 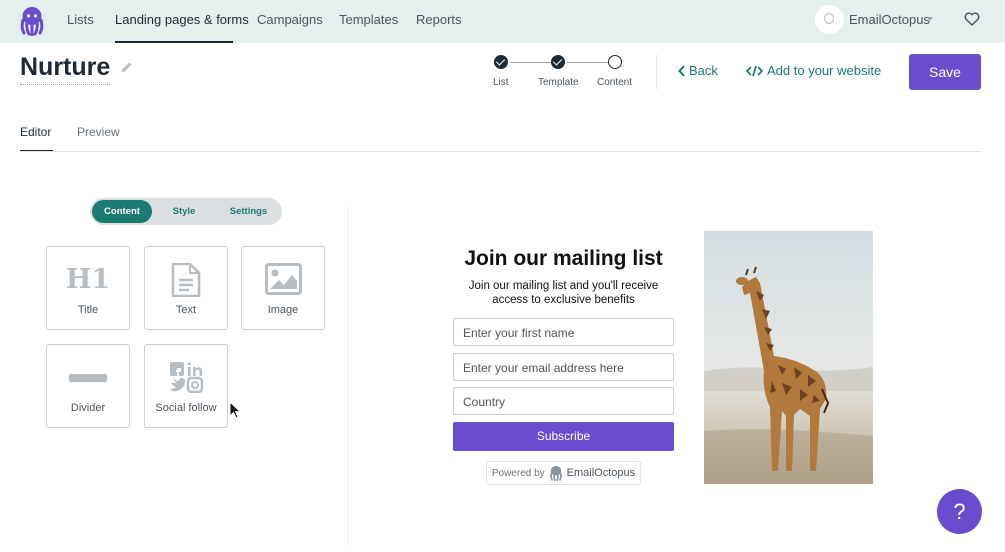 What do you see at coordinates (563, 401) in the screenshot?
I see `country-field: Country` at bounding box center [563, 401].